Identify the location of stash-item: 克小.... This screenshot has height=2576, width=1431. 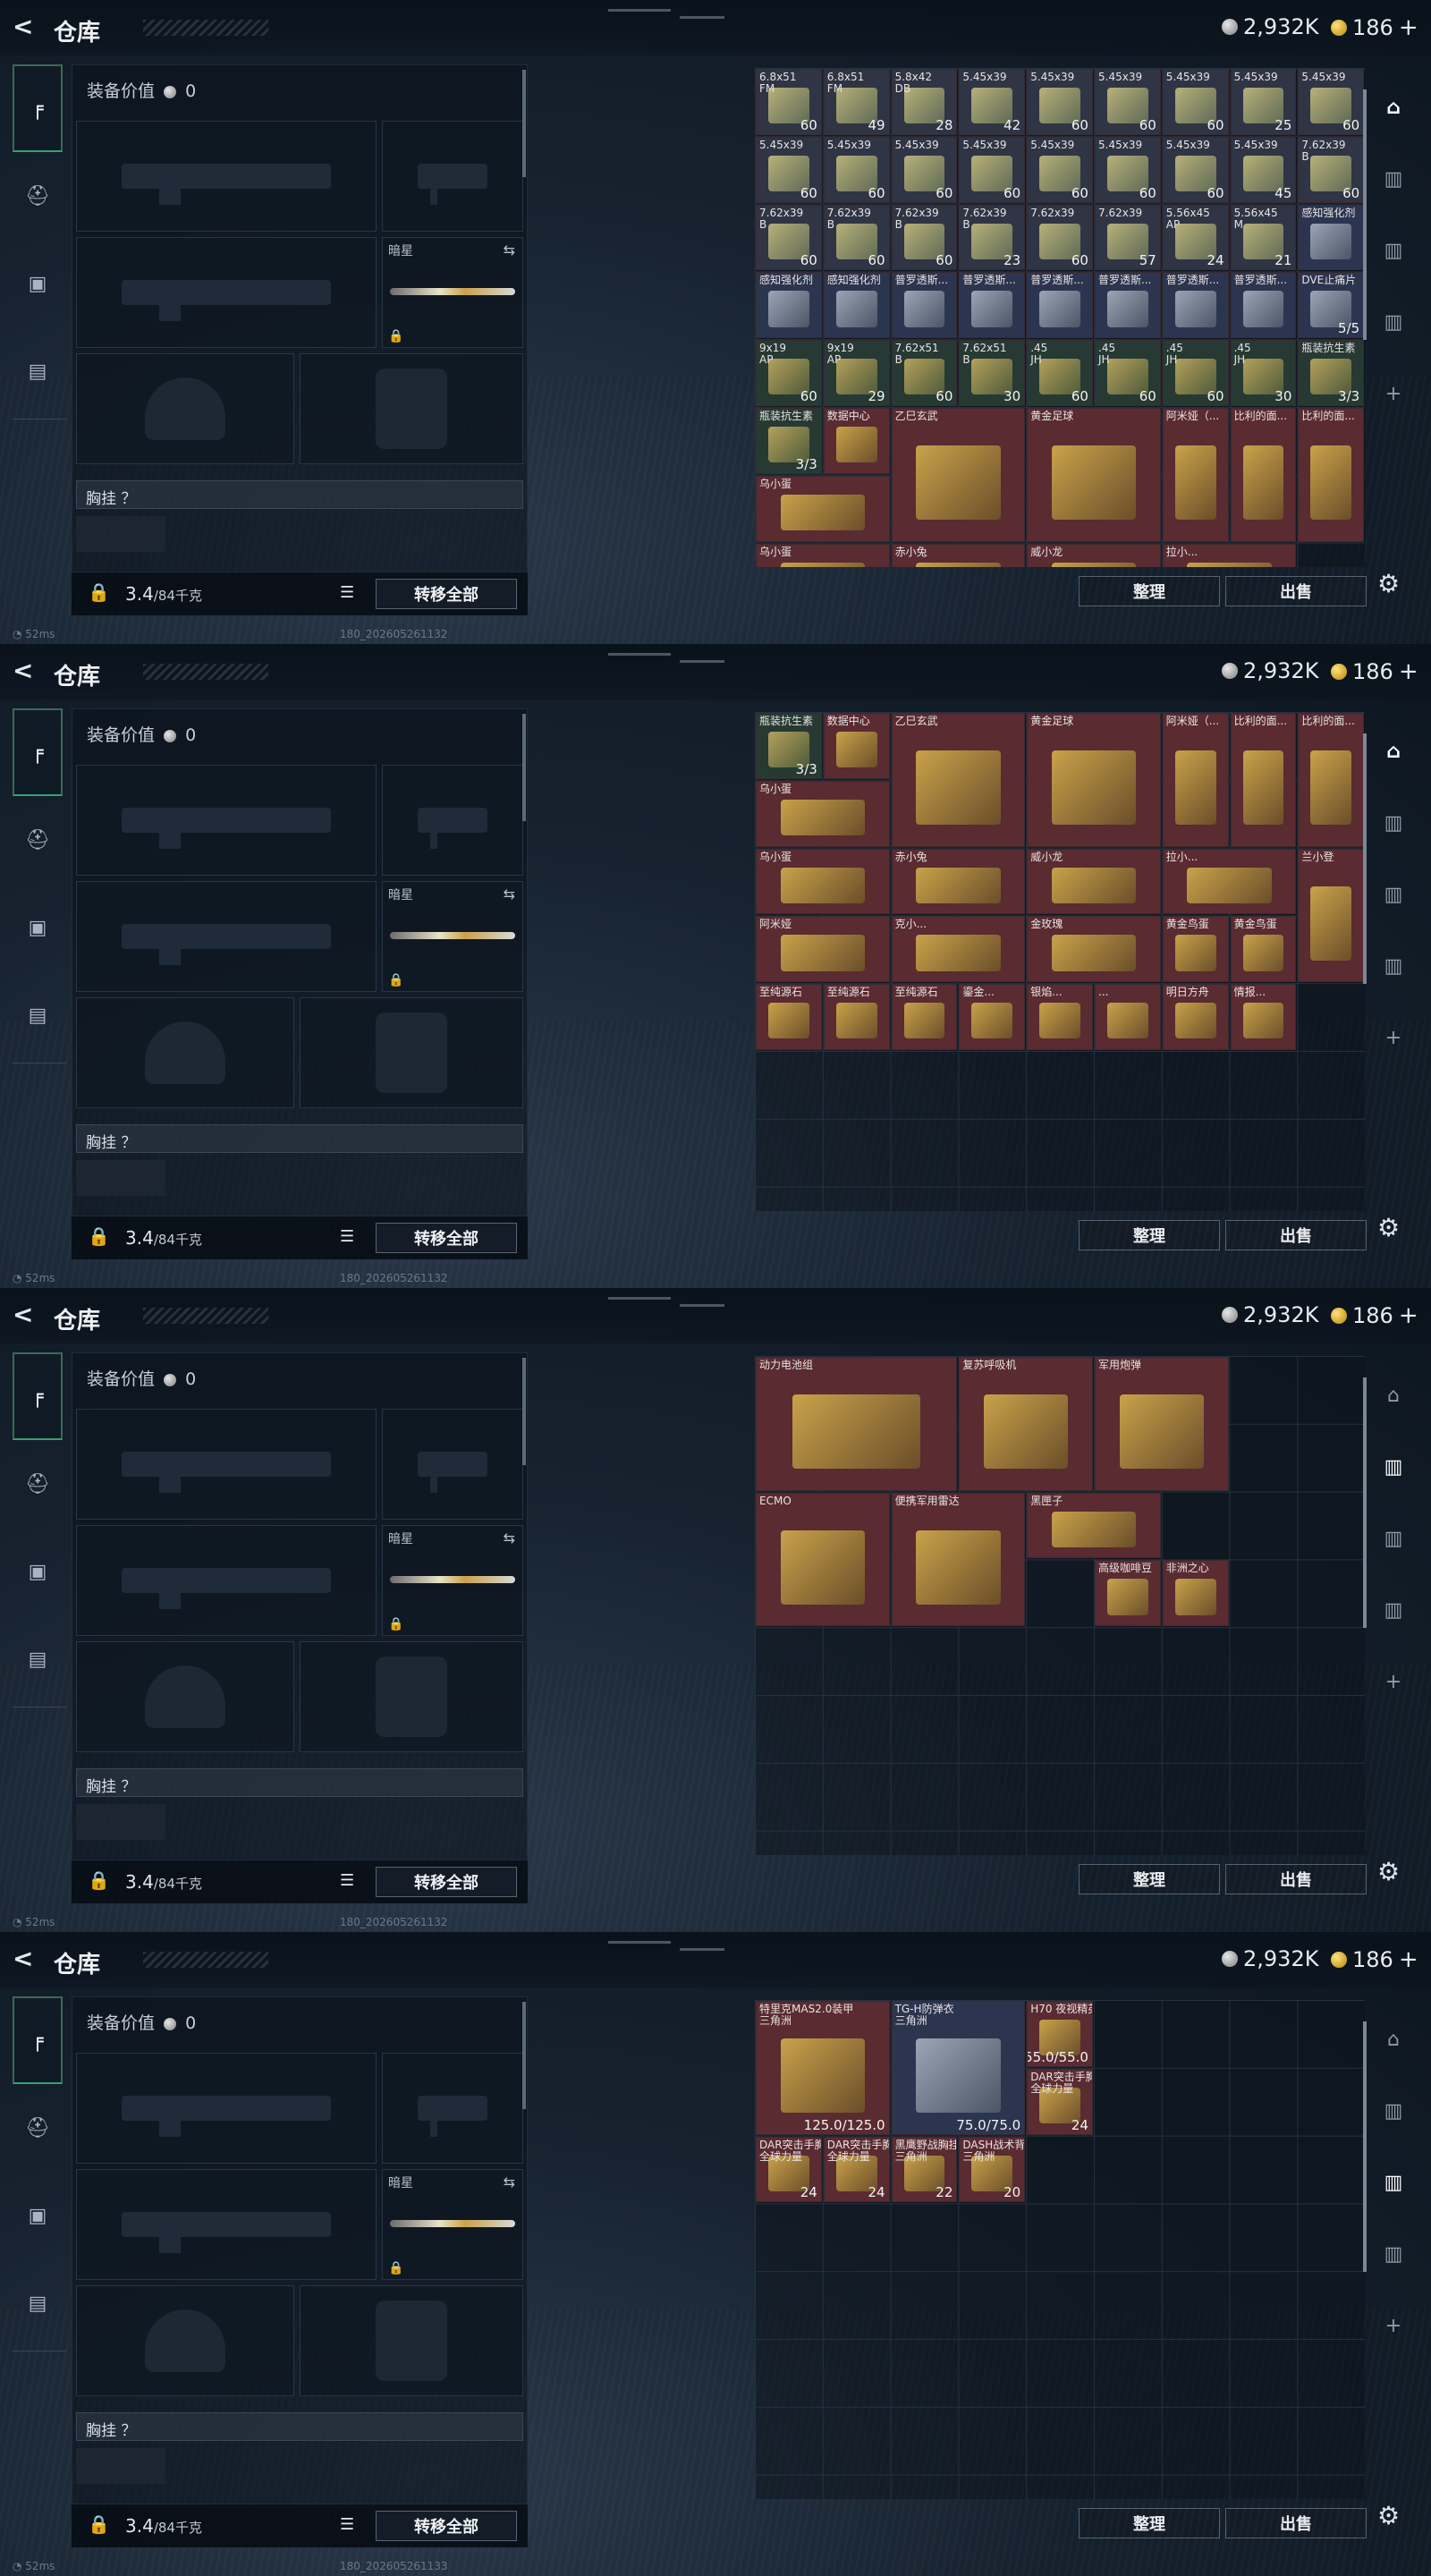
(959, 949).